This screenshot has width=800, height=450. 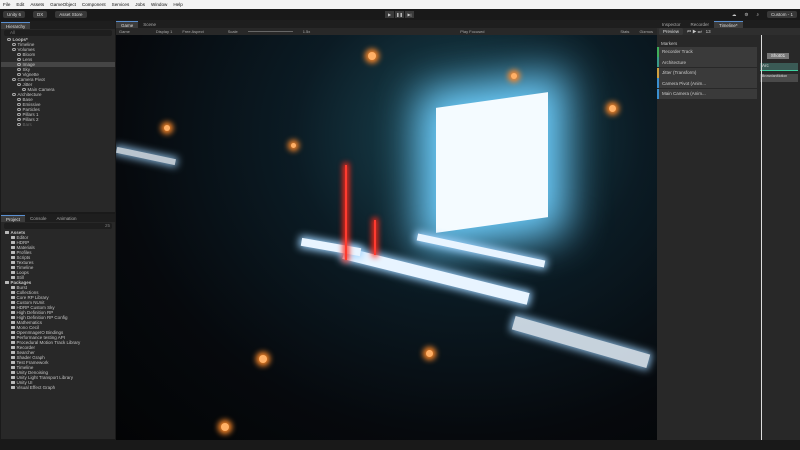 What do you see at coordinates (779, 67) in the screenshot?
I see `timeline-clip: Arc` at bounding box center [779, 67].